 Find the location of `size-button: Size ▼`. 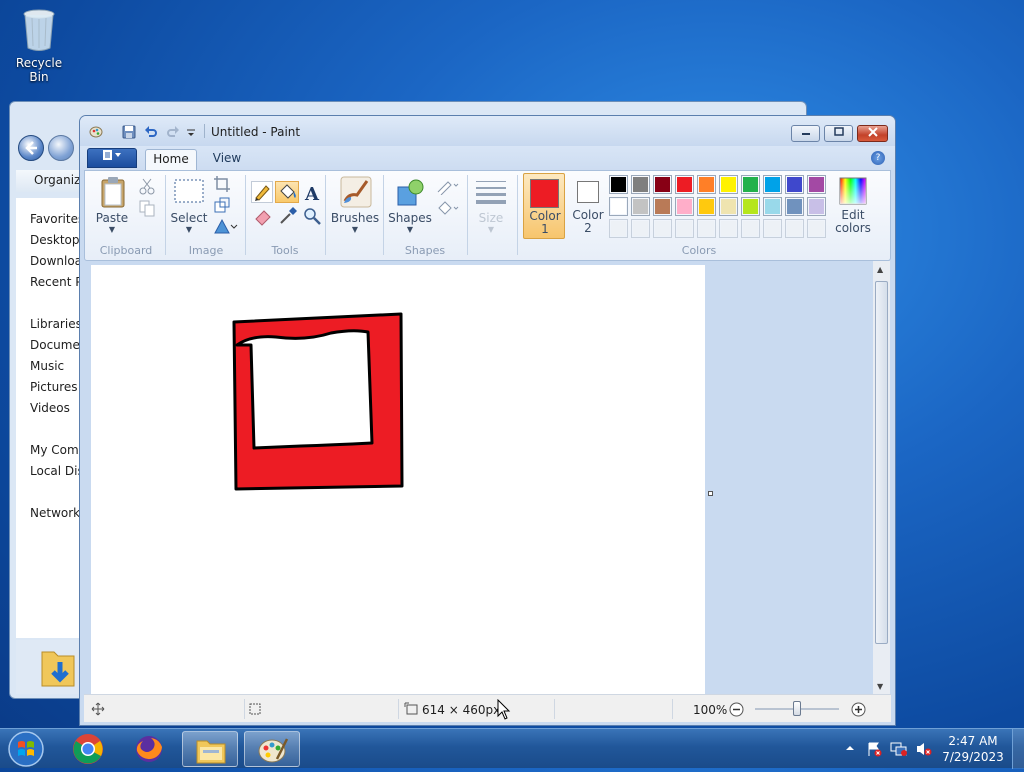

size-button: Size ▼ is located at coordinates (491, 206).